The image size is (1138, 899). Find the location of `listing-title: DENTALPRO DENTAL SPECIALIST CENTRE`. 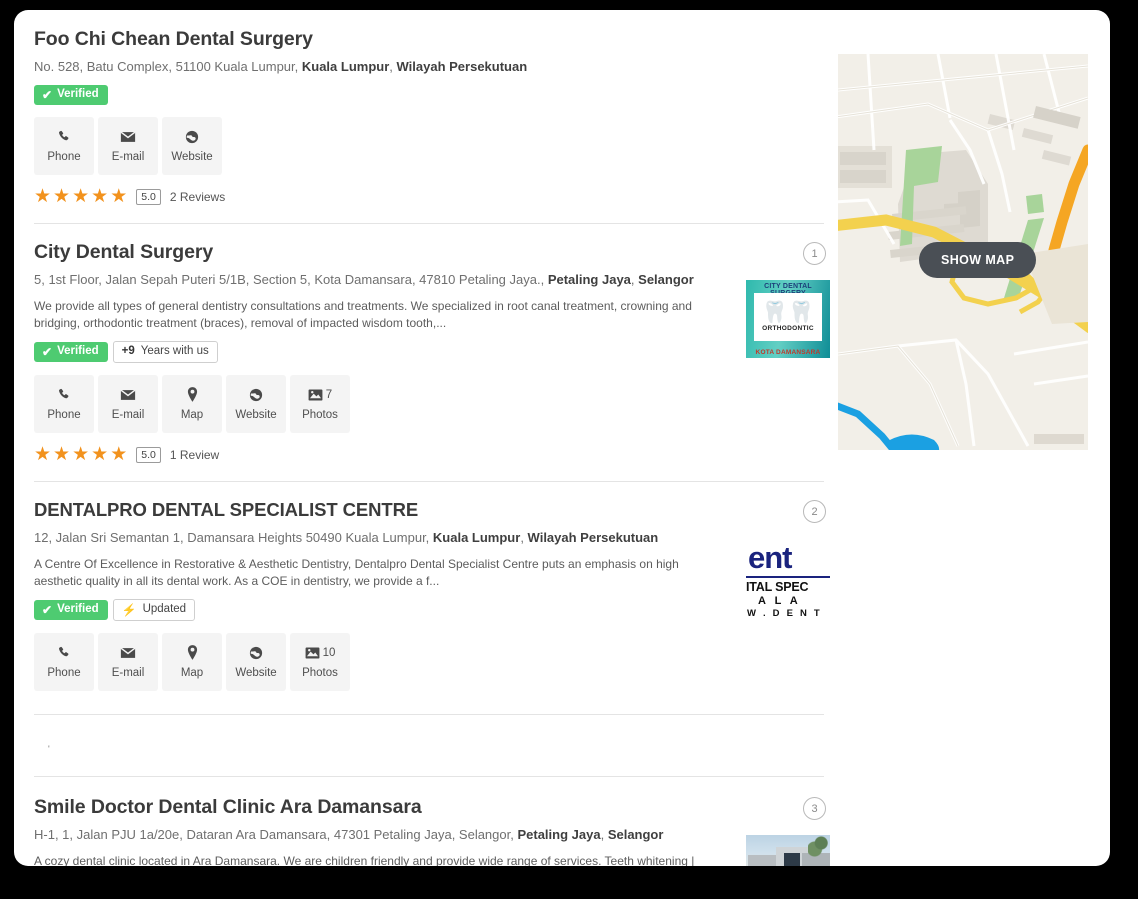

listing-title: DENTALPRO DENTAL SPECIALIST CENTRE is located at coordinates (429, 510).